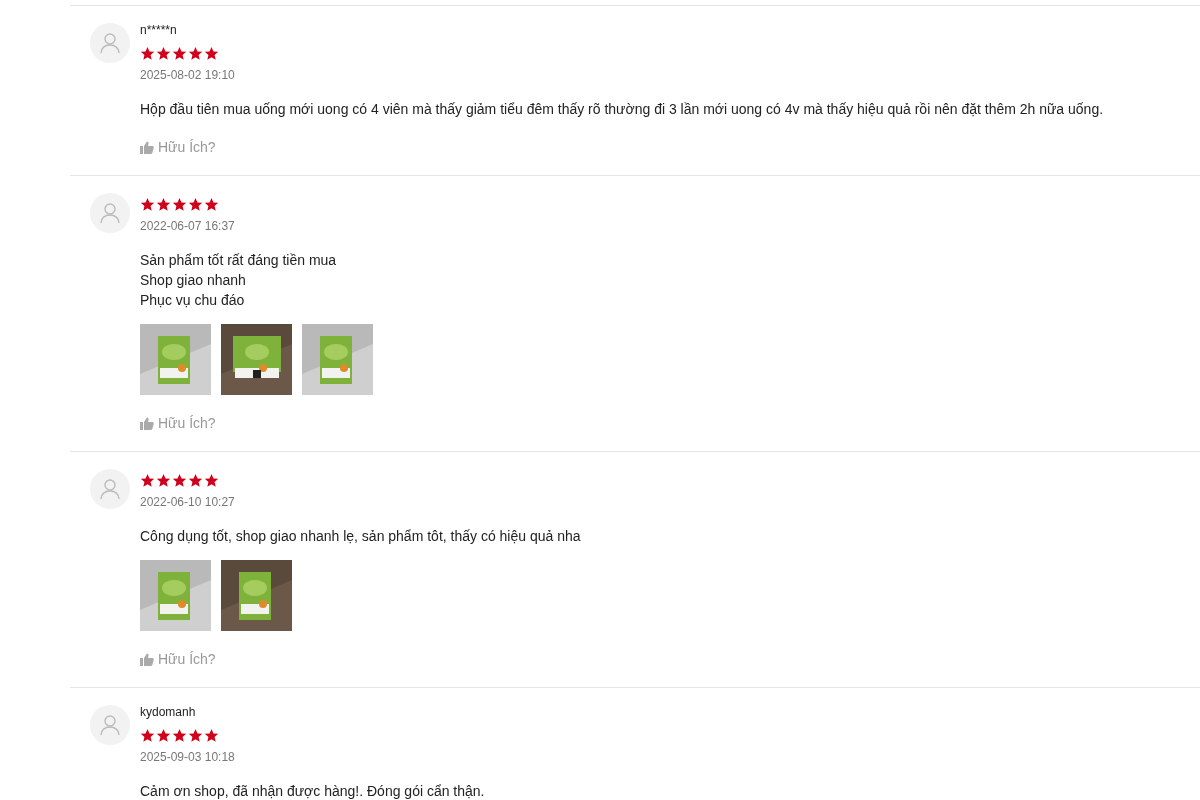 This screenshot has height=800, width=1200. I want to click on review-text: Phục vụ chu đáo, so click(193, 300).